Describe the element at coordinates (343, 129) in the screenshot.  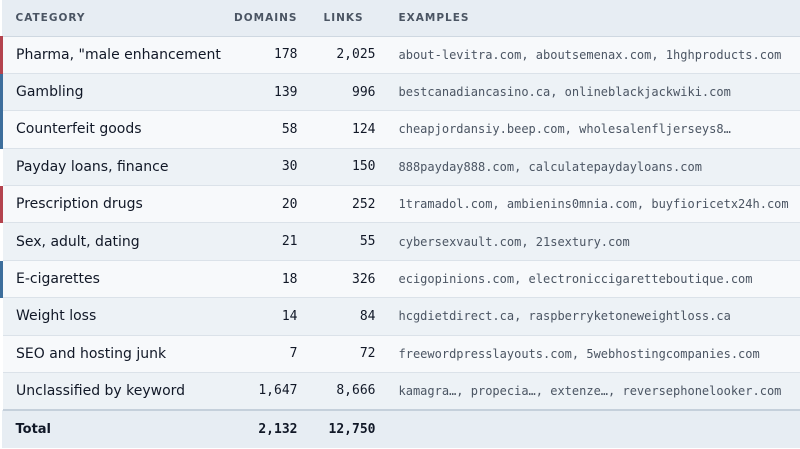
I see `links-cell: 124` at that location.